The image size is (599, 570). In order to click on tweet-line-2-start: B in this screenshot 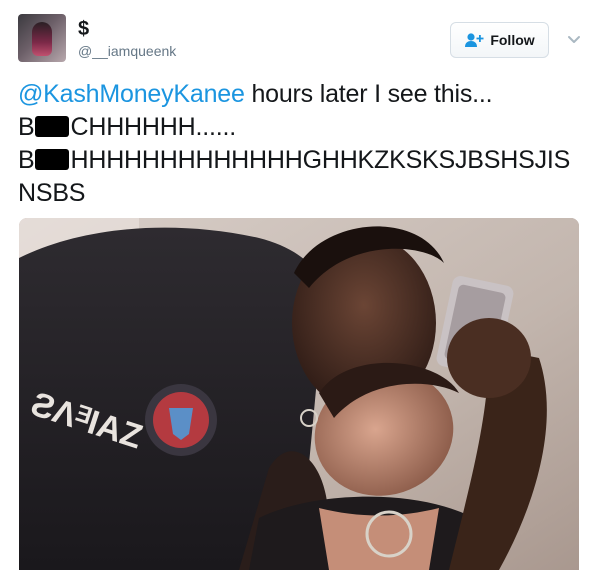, I will do `click(26, 127)`.